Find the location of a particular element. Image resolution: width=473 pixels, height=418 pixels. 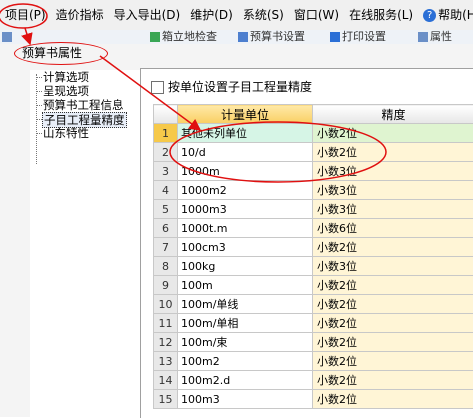

tree-item-display-options: 呈现选项 is located at coordinates (66, 91).